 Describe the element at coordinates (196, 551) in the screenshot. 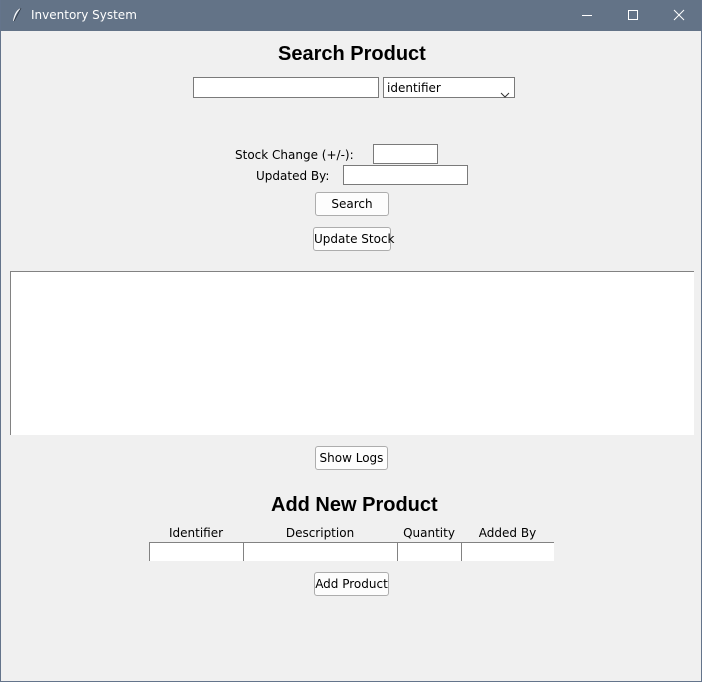

I see `identifier-input` at that location.